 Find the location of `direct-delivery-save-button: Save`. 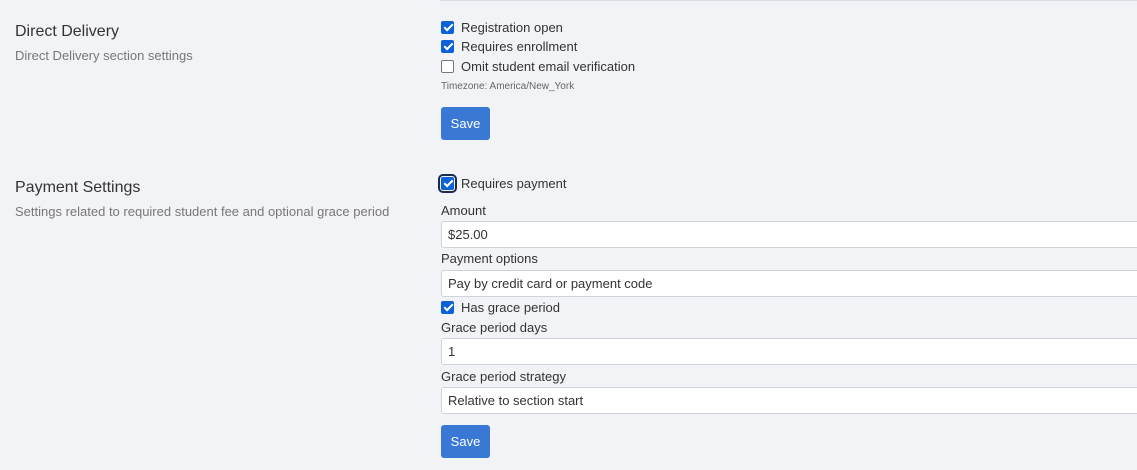

direct-delivery-save-button: Save is located at coordinates (465, 123).